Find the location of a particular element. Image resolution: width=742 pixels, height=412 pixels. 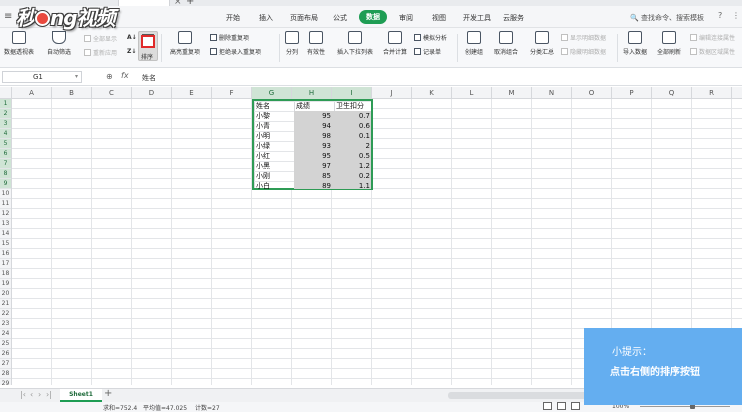

row-header: 12 is located at coordinates (5, 214).